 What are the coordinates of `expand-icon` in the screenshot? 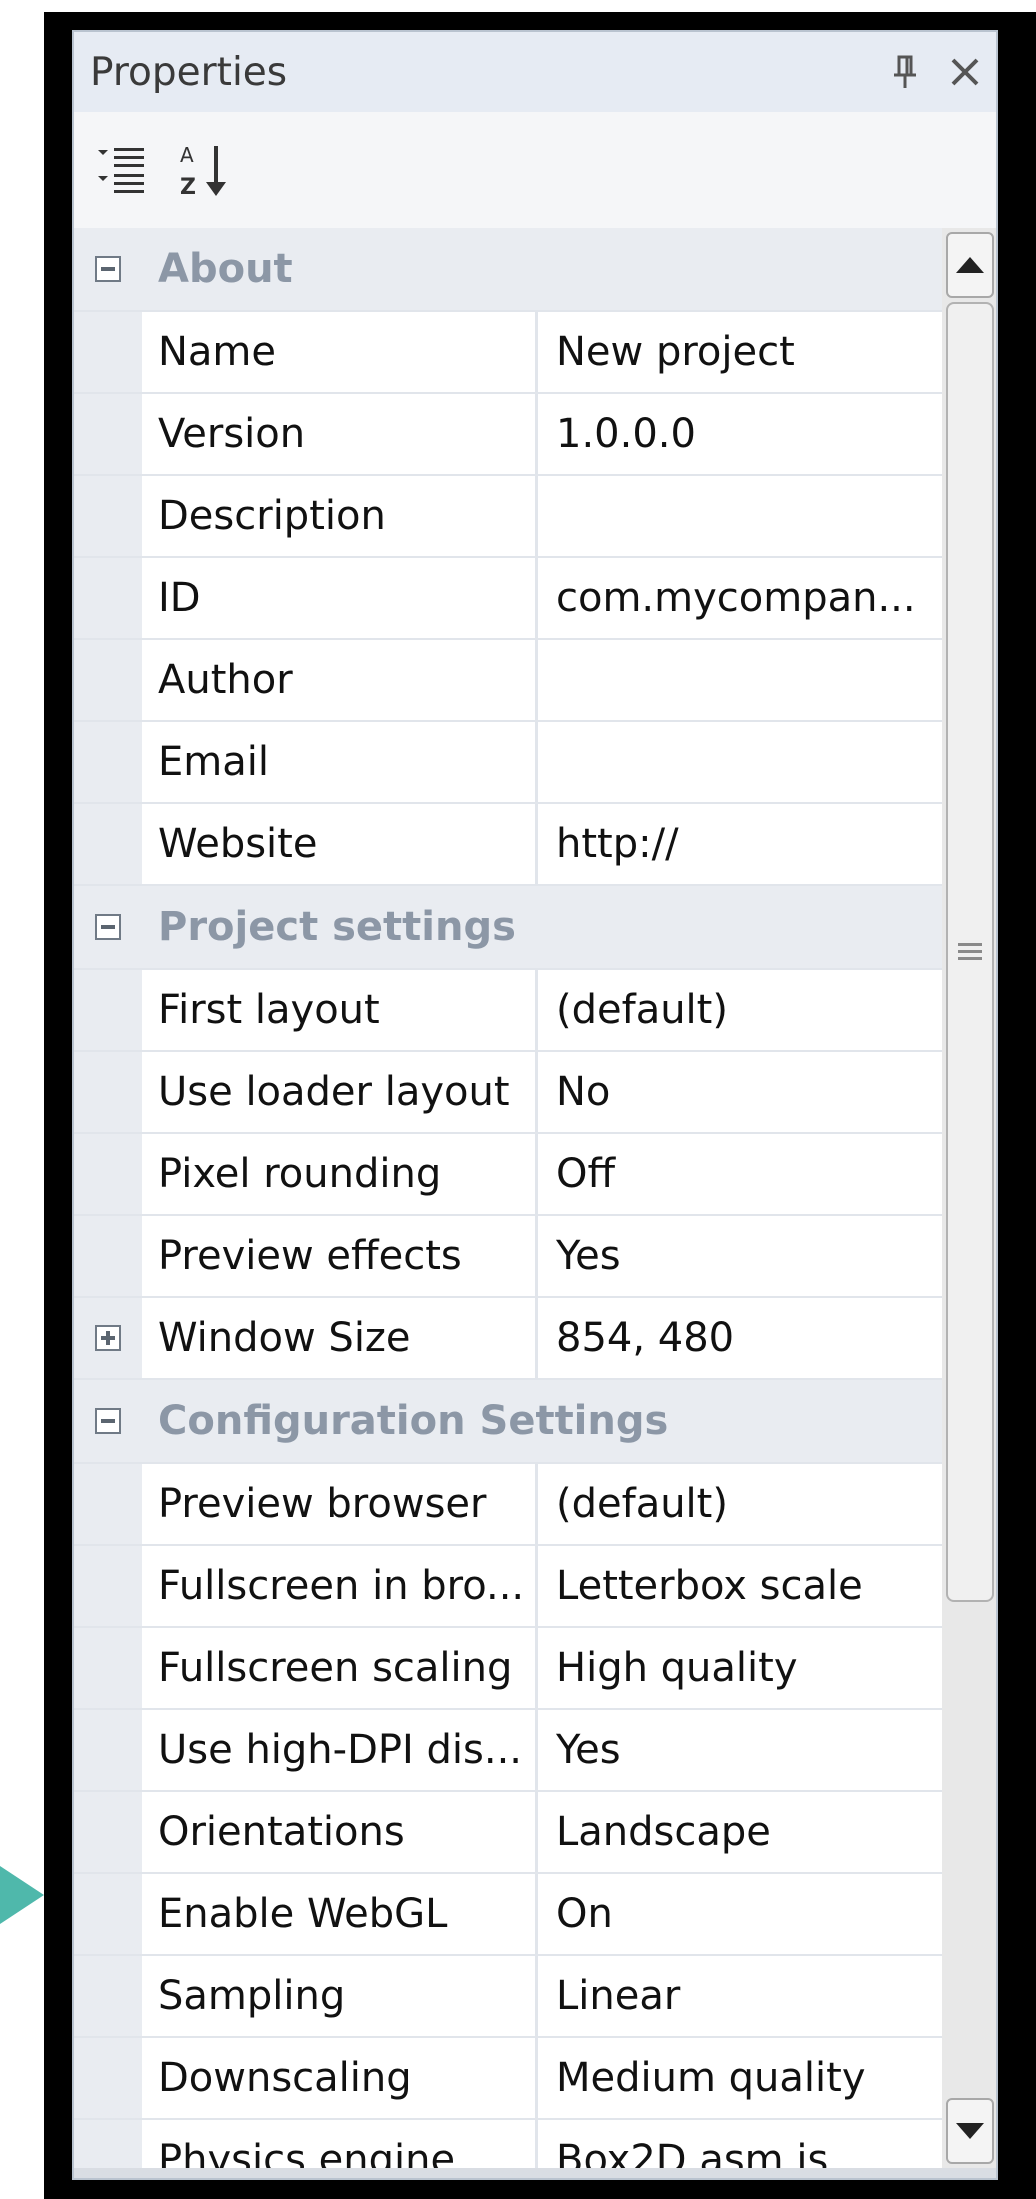 It's located at (108, 1338).